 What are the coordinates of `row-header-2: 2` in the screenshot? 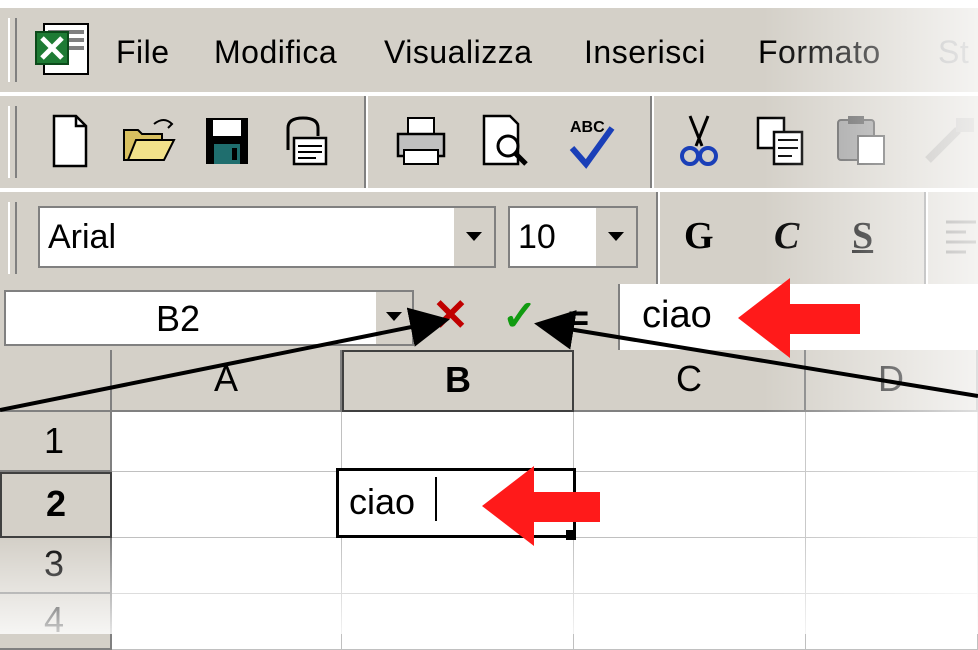 It's located at (56, 505).